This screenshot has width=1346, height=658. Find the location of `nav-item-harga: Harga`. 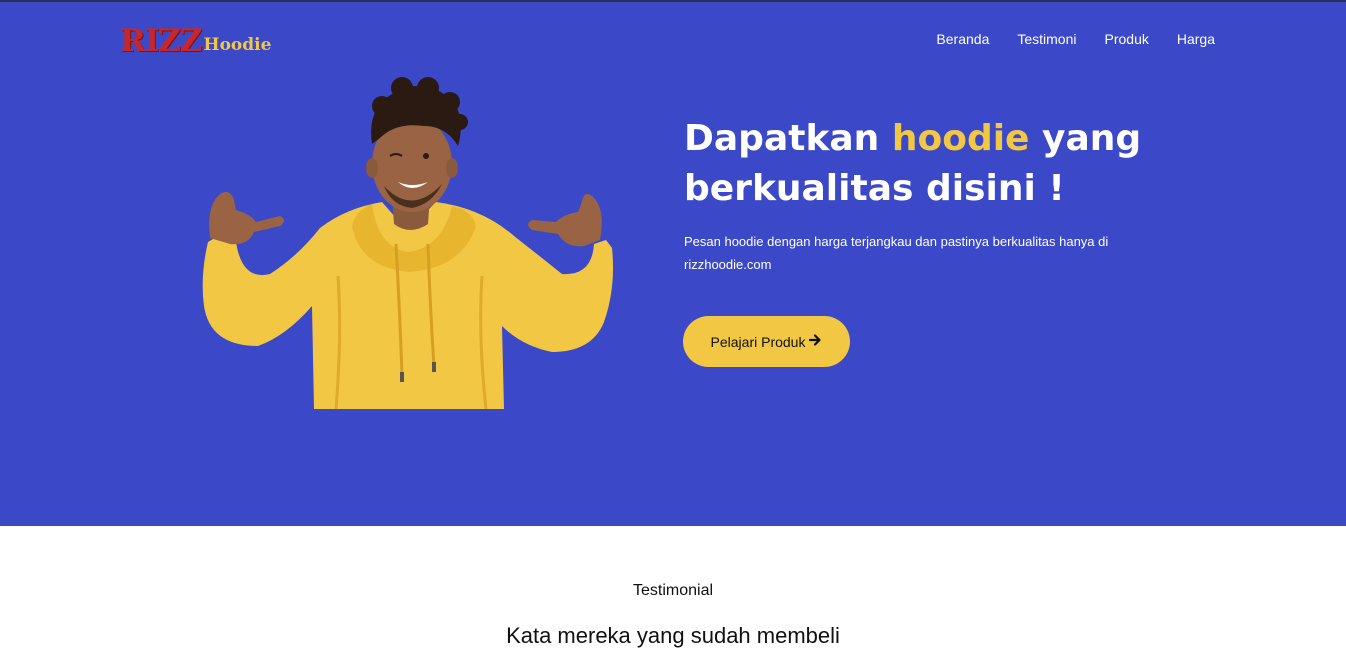

nav-item-harga: Harga is located at coordinates (1196, 39).